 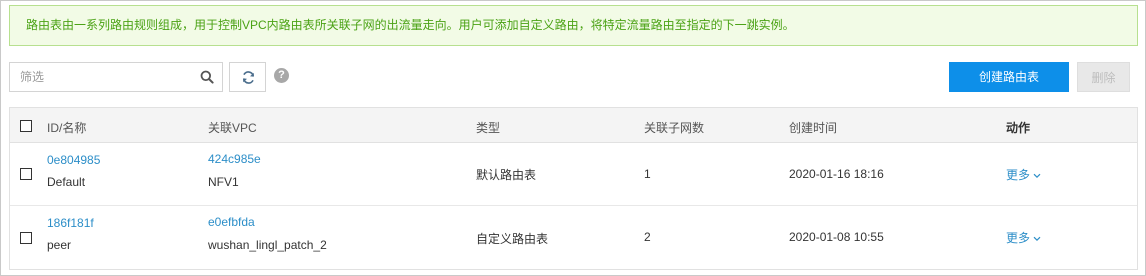 What do you see at coordinates (67, 128) in the screenshot?
I see `header-id-name: ID/名称` at bounding box center [67, 128].